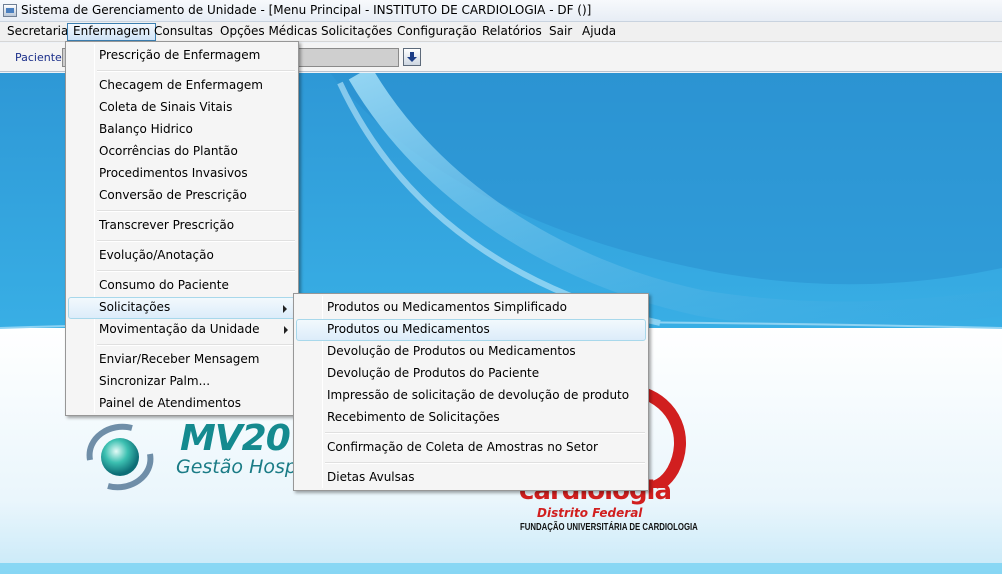 This screenshot has width=1002, height=574. Describe the element at coordinates (37, 32) in the screenshot. I see `menu-secretaria: Secretaria` at that location.